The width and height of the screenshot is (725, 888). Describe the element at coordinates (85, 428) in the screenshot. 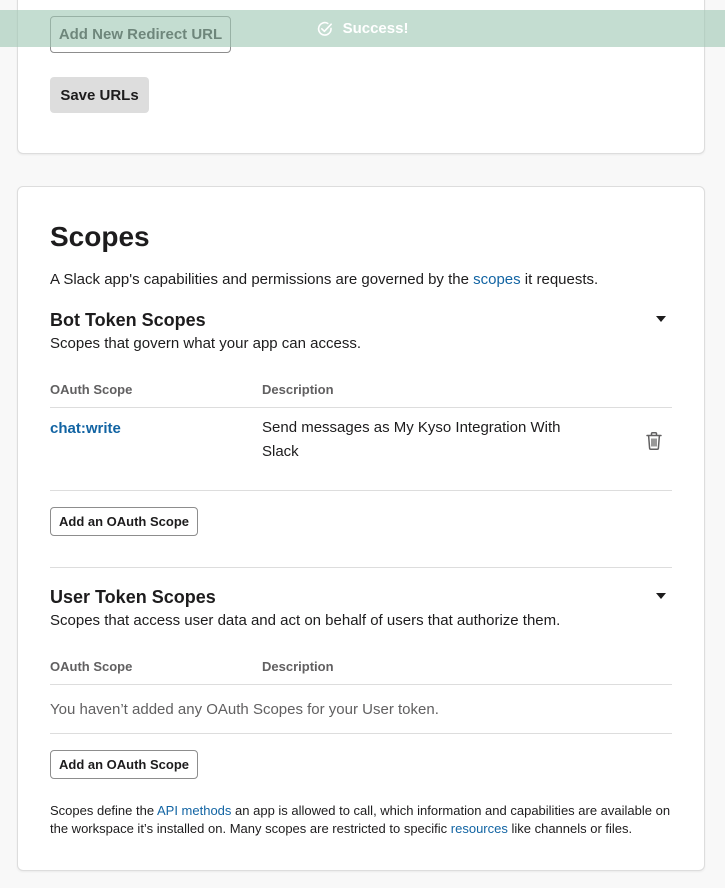

I see `scope-name-link: chat:write` at that location.